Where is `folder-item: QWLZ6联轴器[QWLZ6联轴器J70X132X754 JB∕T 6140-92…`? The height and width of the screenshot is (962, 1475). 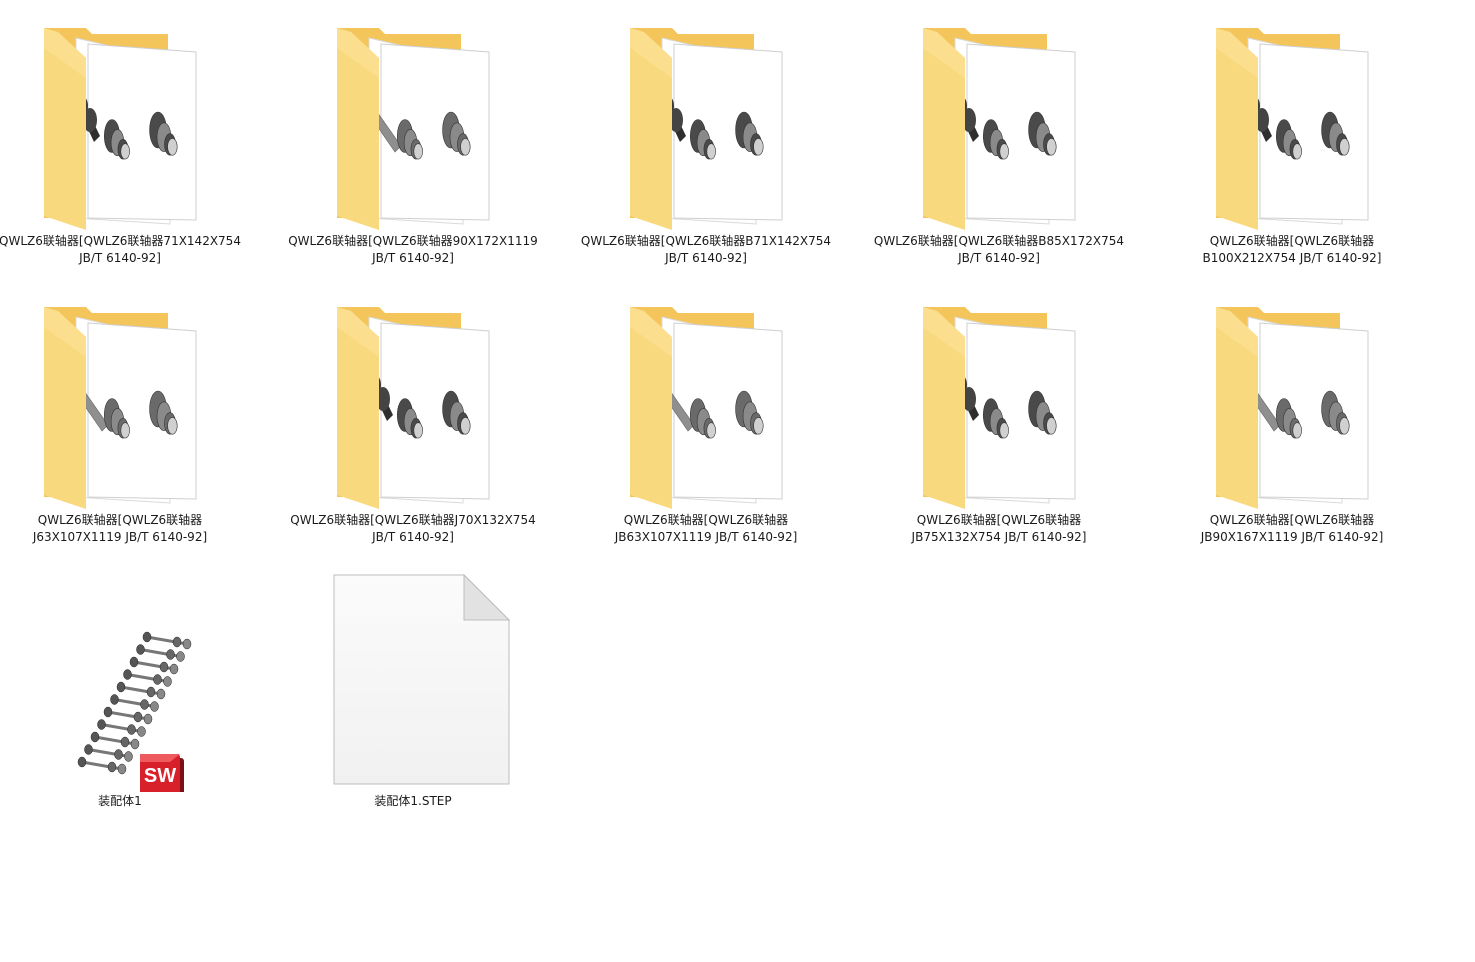
folder-item: QWLZ6联轴器[QWLZ6联轴器J70X132X754 JB∕T 6140-92… is located at coordinates (413, 421).